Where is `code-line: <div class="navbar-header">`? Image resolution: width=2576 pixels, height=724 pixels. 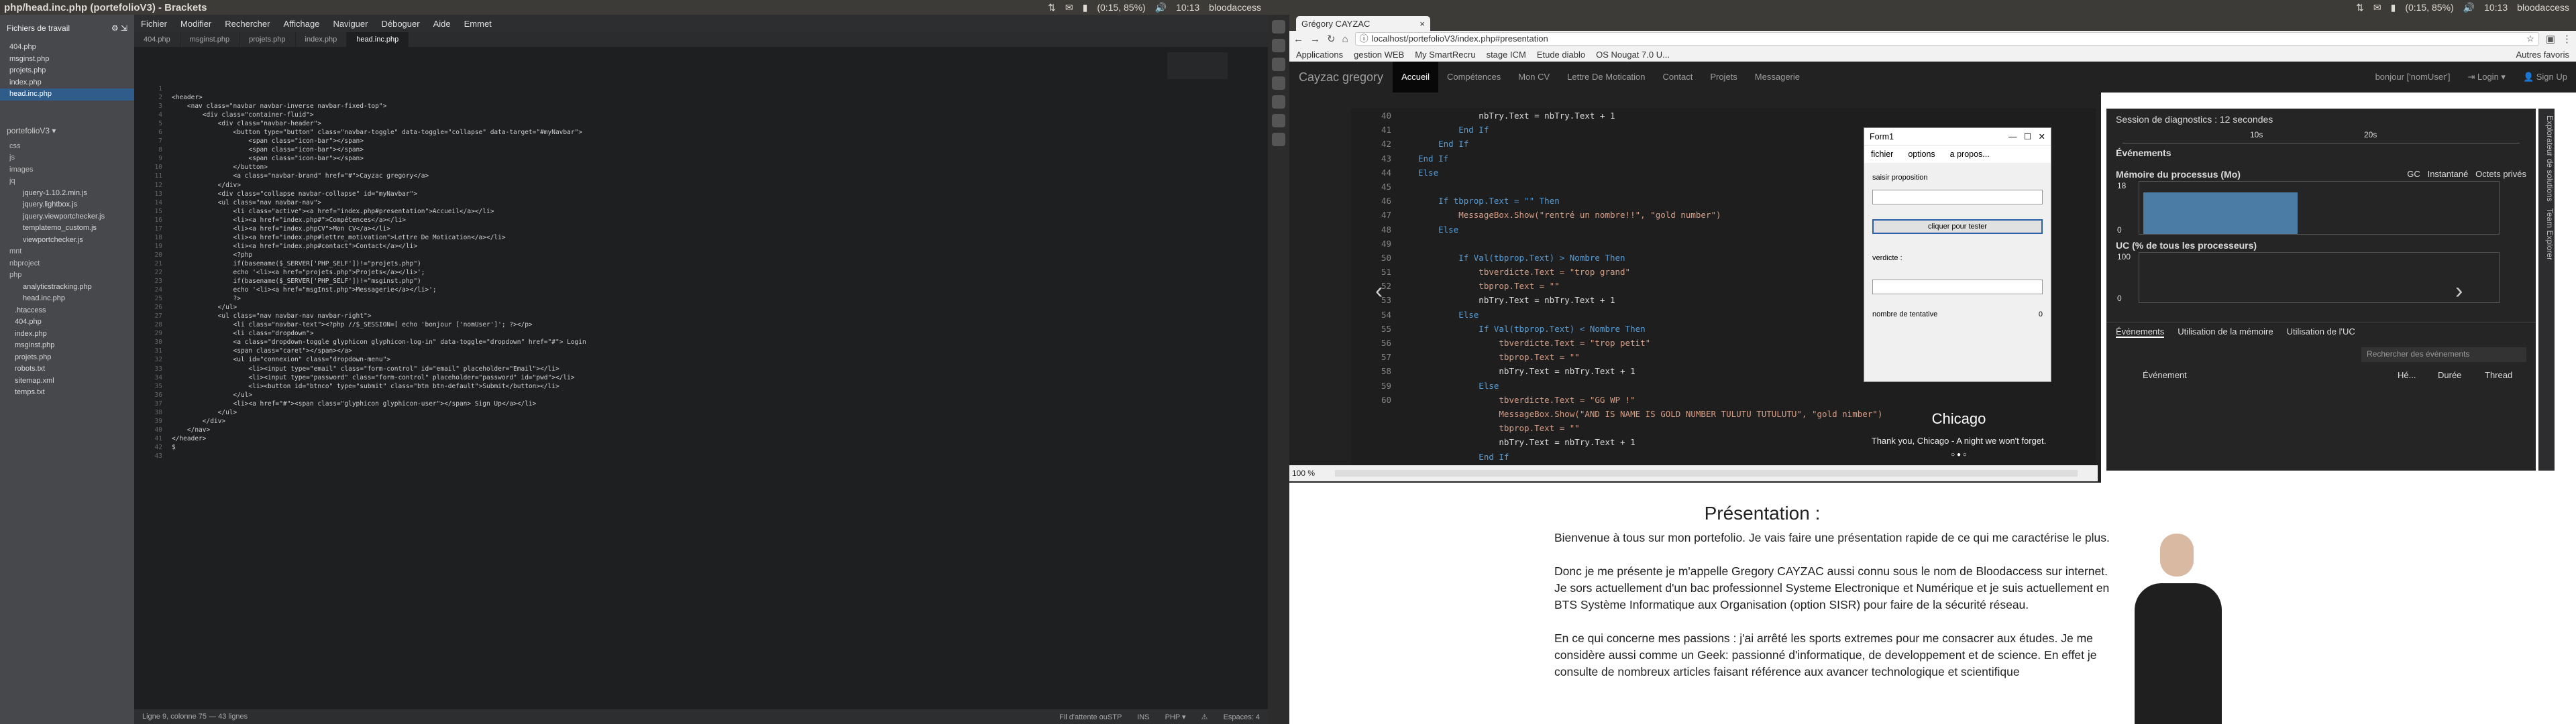
code-line: <div class="navbar-header"> is located at coordinates (720, 124).